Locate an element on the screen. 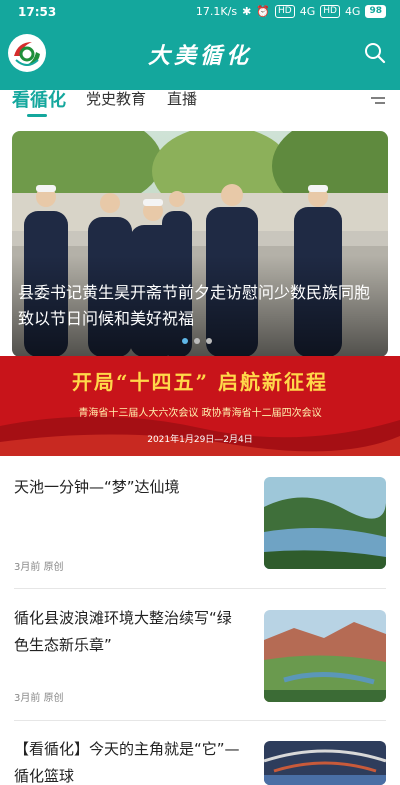 The image size is (400, 785). top-bar: 17:53 17.1K/s ✱ ⏰ HD 4G HD 4G 98 大美循化 is located at coordinates (200, 45).